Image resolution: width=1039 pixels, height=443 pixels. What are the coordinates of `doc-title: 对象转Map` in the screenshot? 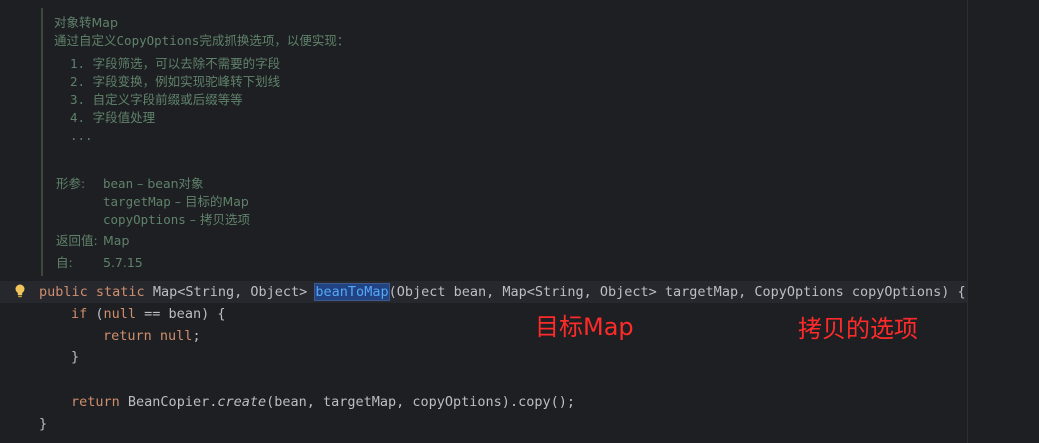 It's located at (86, 22).